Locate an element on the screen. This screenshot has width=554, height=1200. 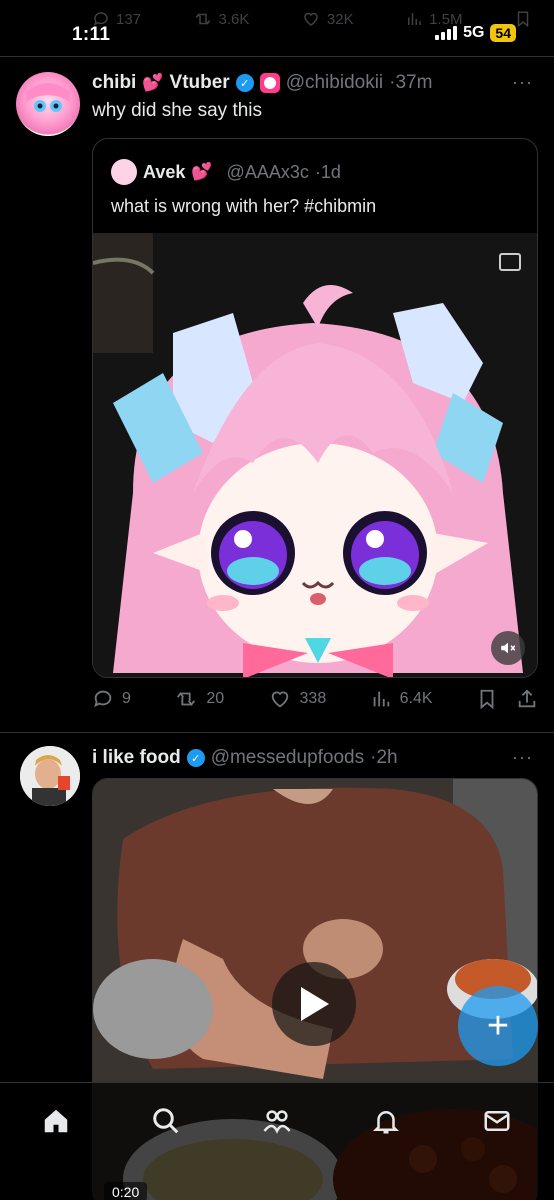
affiliate-badge-icon is located at coordinates (269, 83).